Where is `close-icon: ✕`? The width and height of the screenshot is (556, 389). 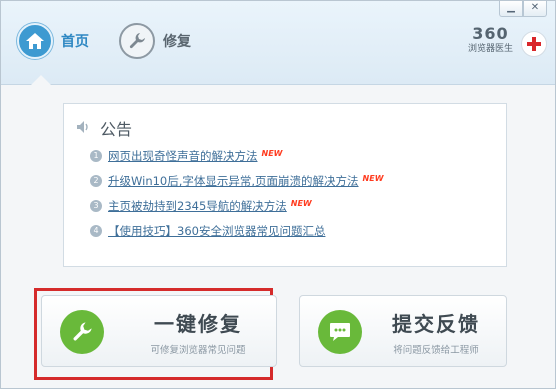
close-icon: ✕ is located at coordinates (535, 7).